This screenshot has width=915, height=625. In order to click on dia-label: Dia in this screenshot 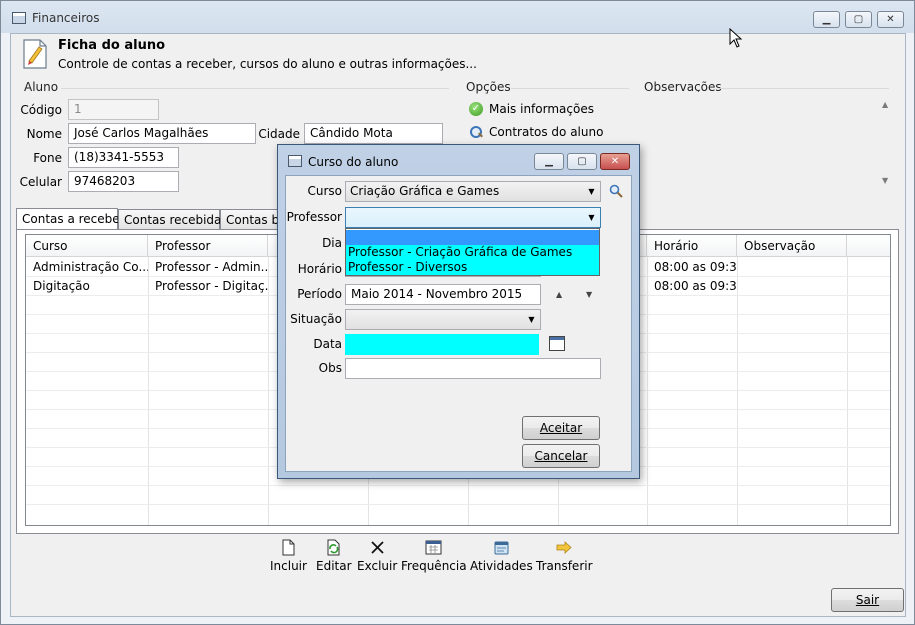, I will do `click(332, 243)`.